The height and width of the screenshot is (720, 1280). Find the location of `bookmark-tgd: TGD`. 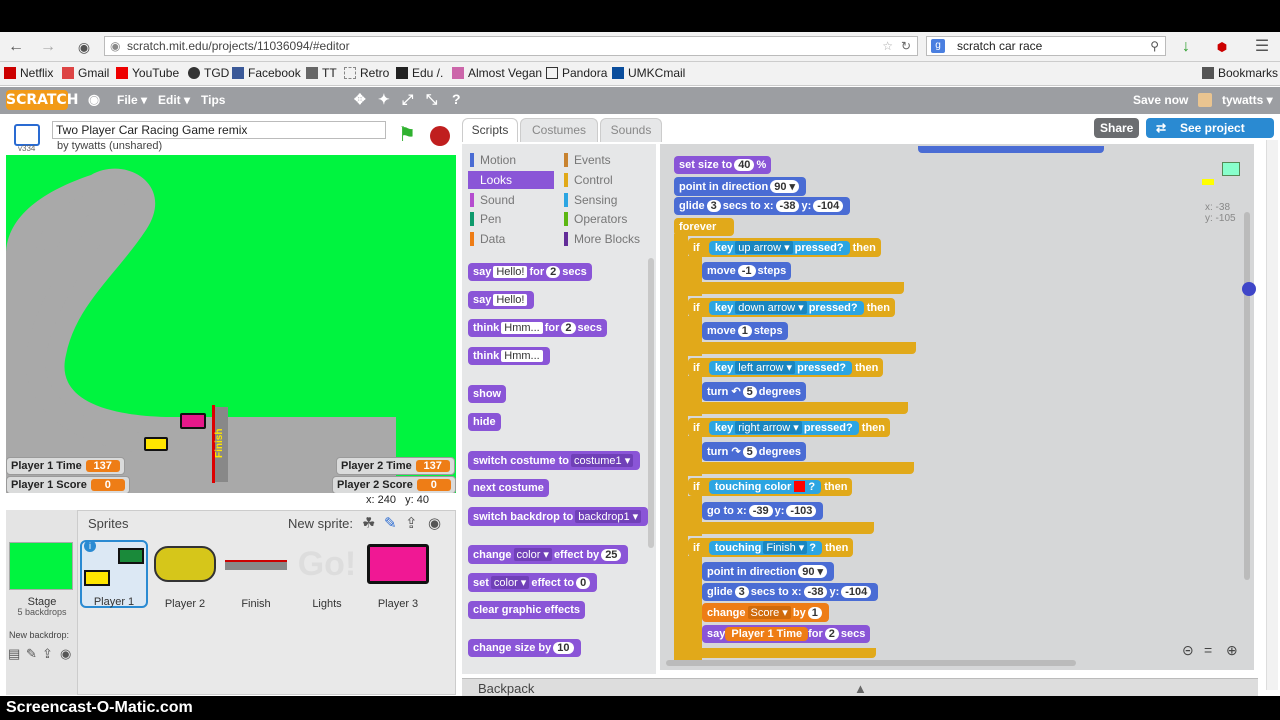

bookmark-tgd: TGD is located at coordinates (208, 73).